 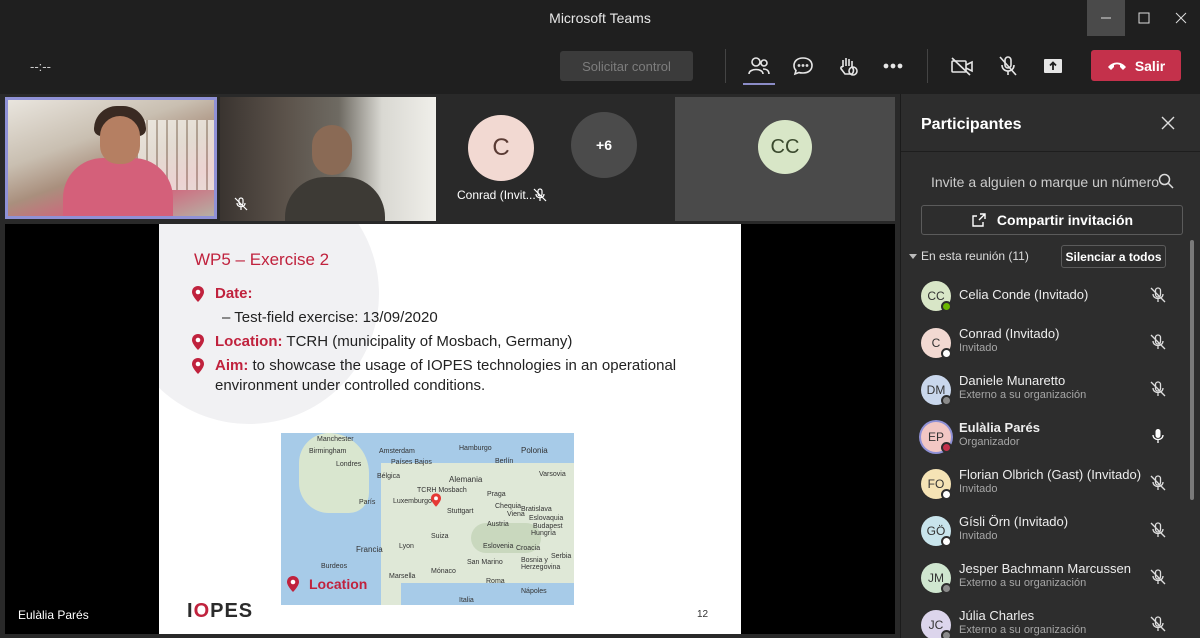 I want to click on logo-o: O, so click(x=202, y=611).